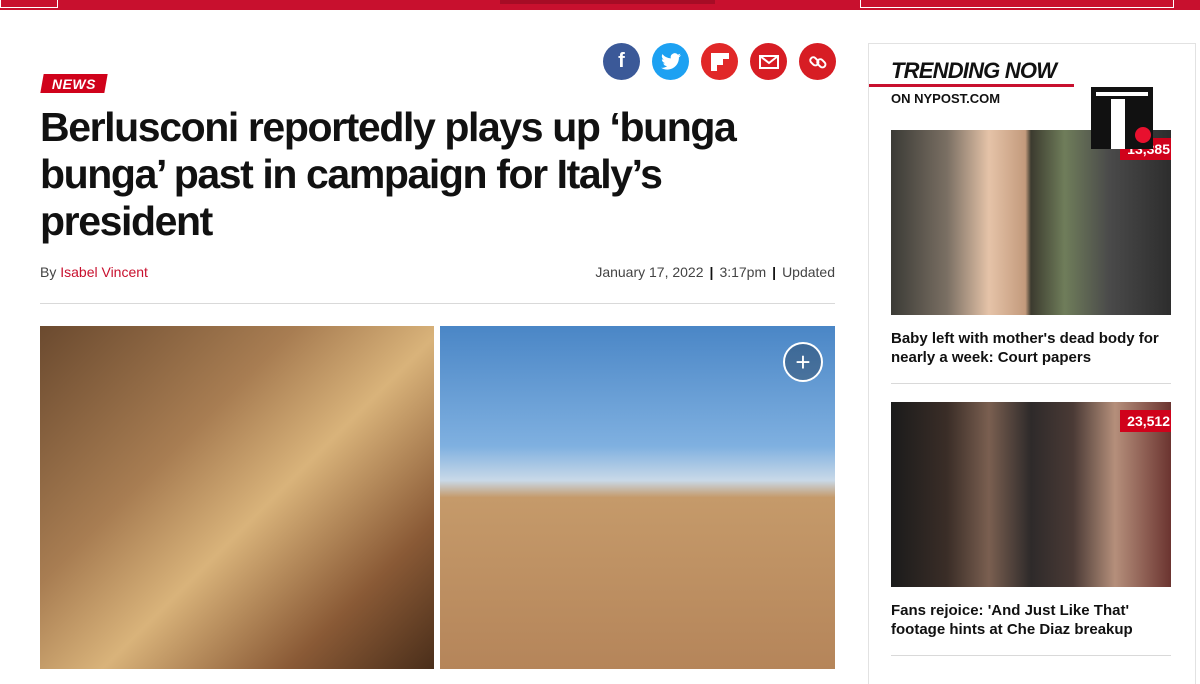 The image size is (1200, 684). What do you see at coordinates (1143, 135) in the screenshot?
I see `t-logo-dot` at bounding box center [1143, 135].